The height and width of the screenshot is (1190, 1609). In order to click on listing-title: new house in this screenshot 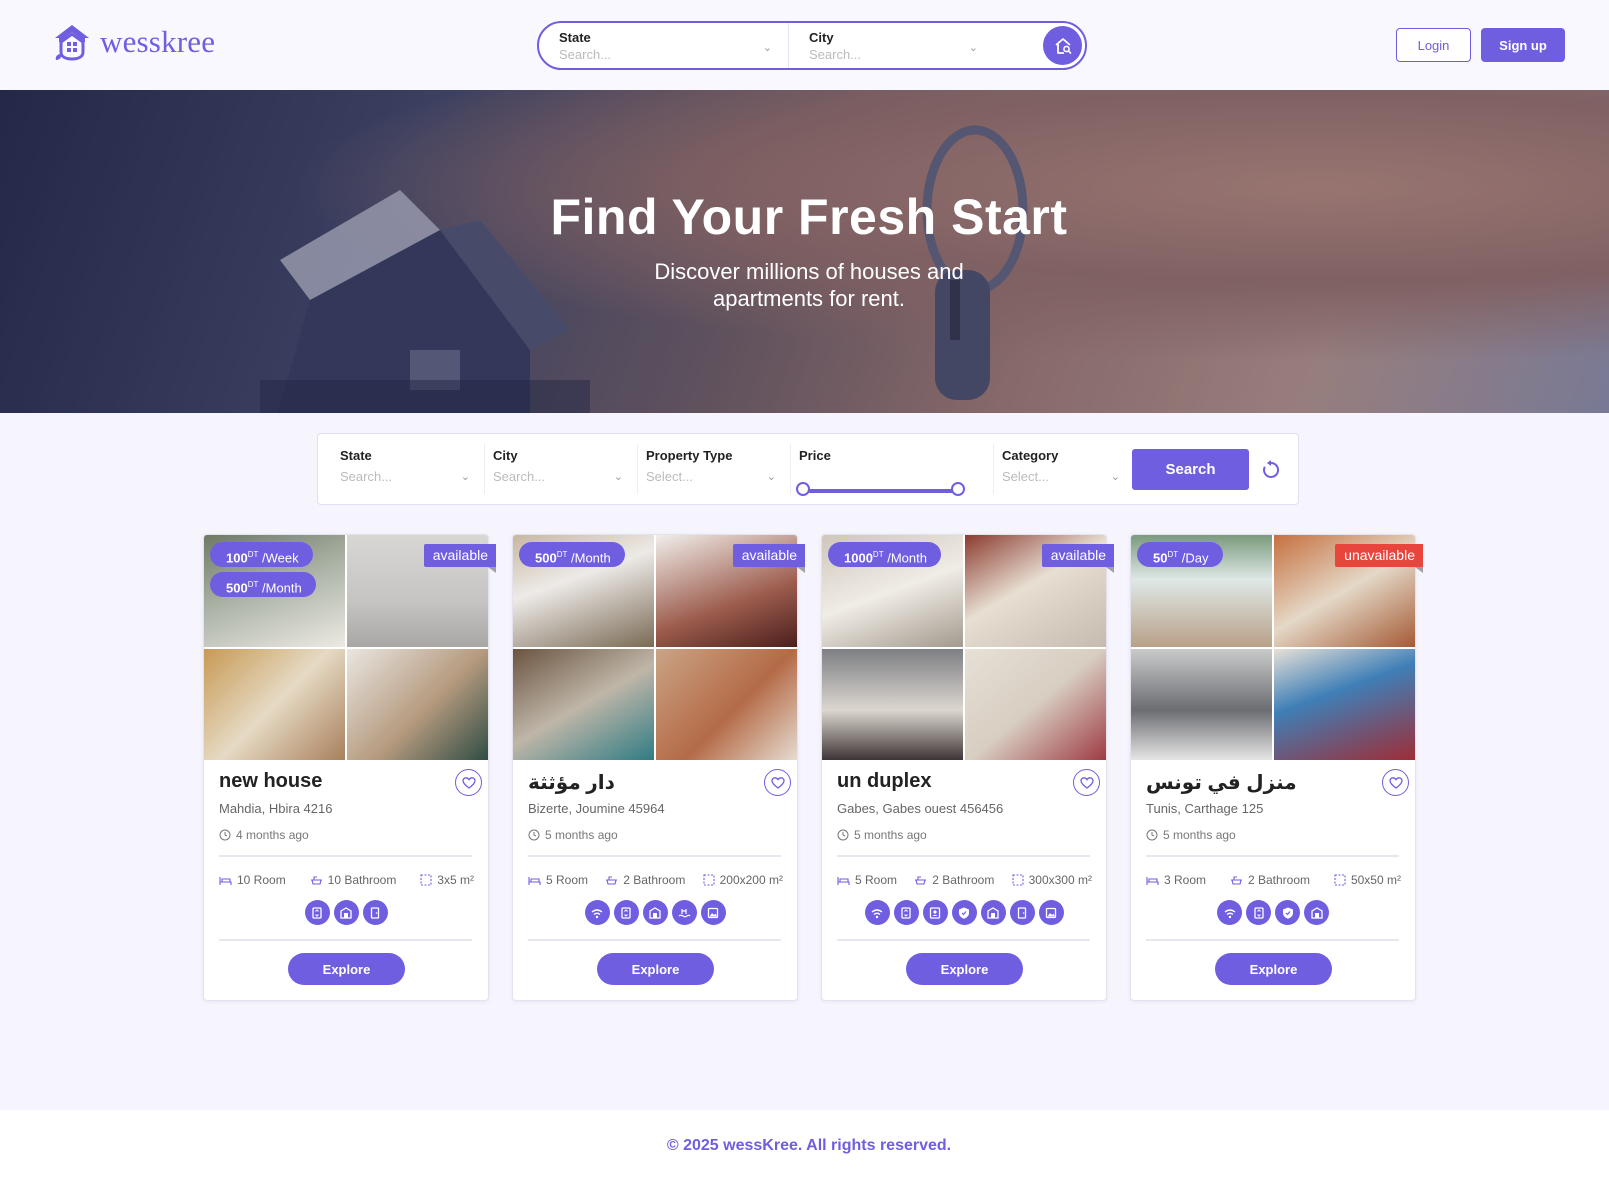, I will do `click(270, 781)`.